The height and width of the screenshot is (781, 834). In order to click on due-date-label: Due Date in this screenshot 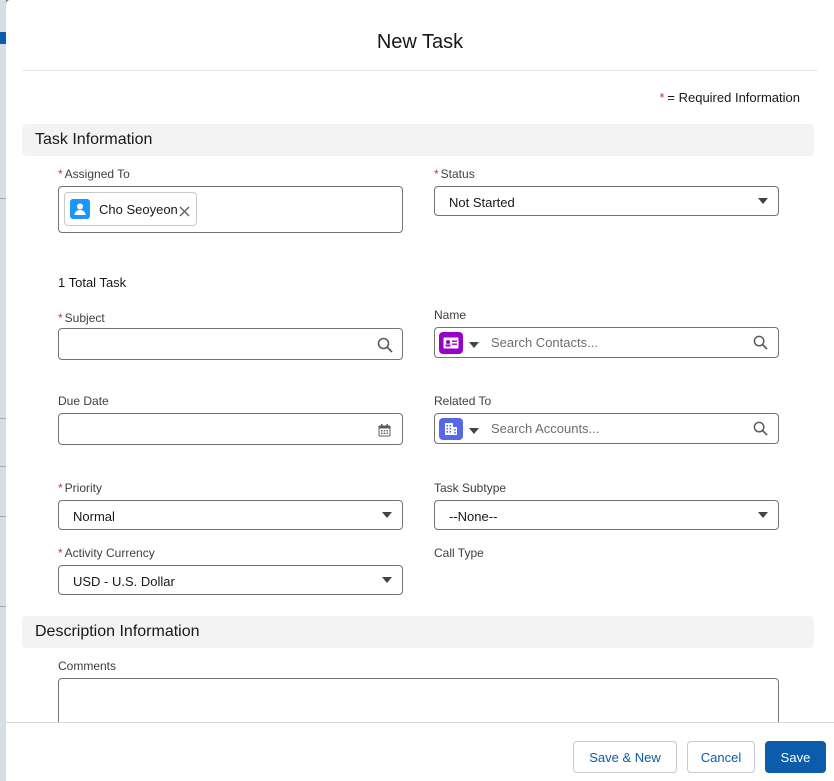, I will do `click(83, 401)`.